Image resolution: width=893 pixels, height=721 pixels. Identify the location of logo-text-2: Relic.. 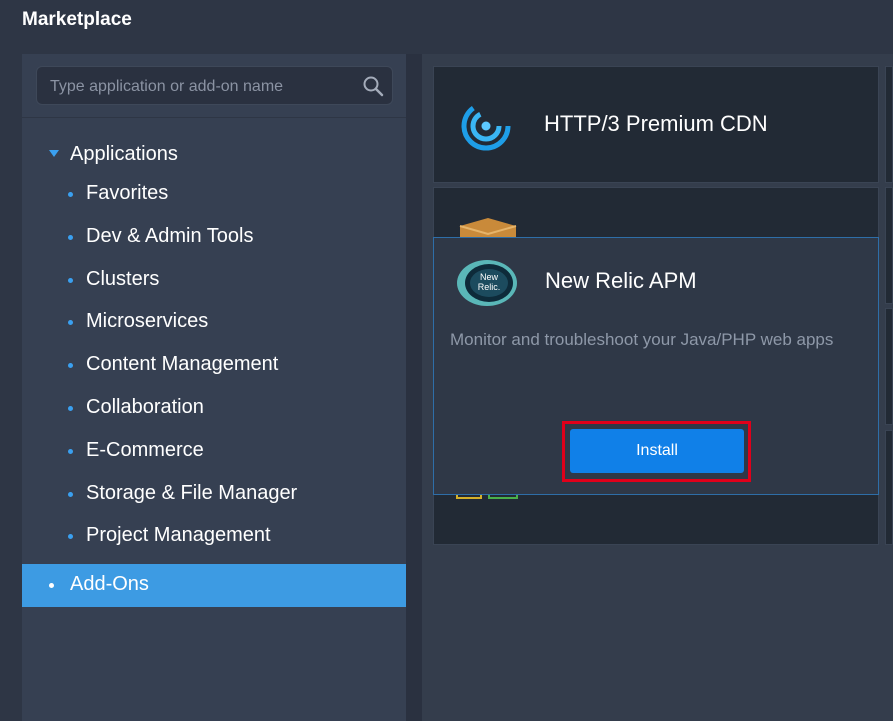
(489, 287).